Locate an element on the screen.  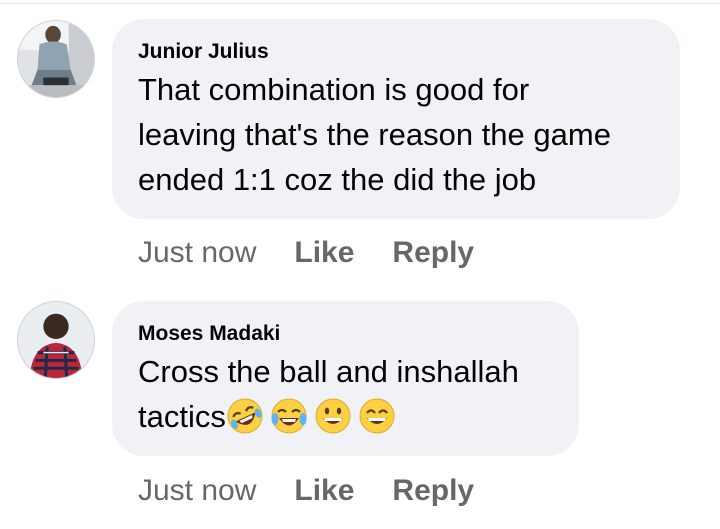
top-divider is located at coordinates (360, 3).